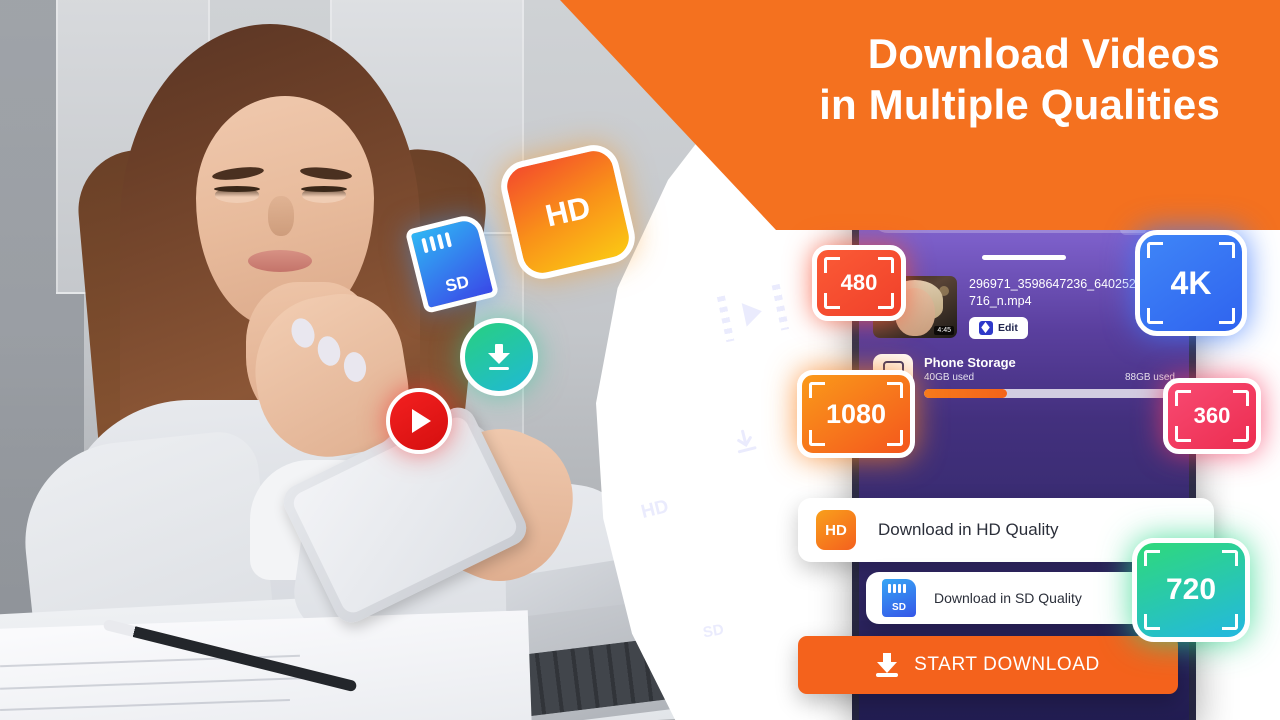 Image resolution: width=1280 pixels, height=720 pixels. I want to click on quality-badge-720-label: 720, so click(1191, 589).